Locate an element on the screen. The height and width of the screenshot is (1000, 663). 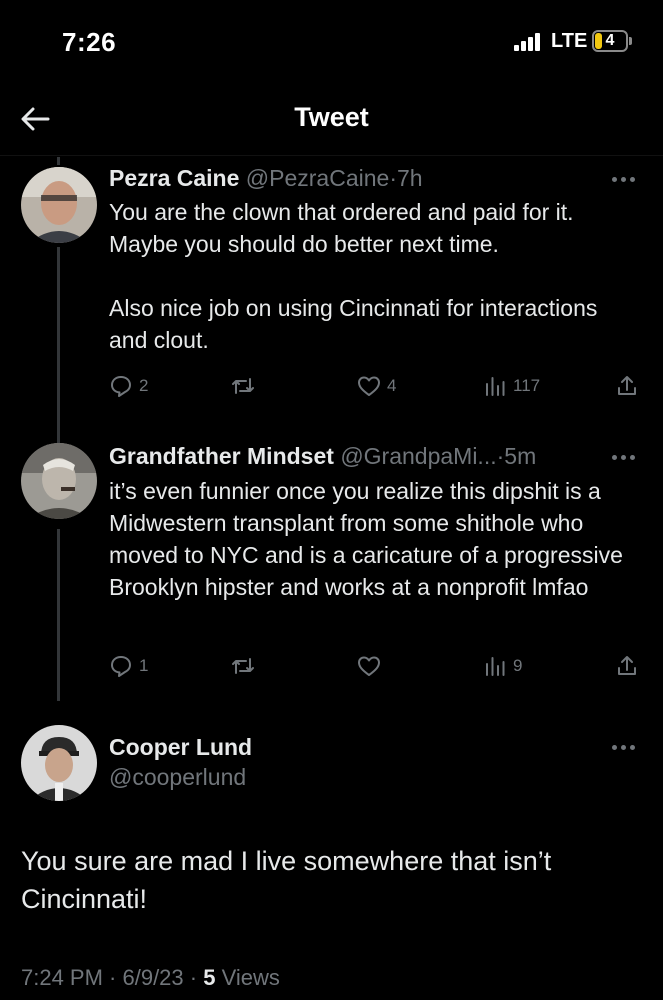
views-button: 117 is located at coordinates (511, 386).